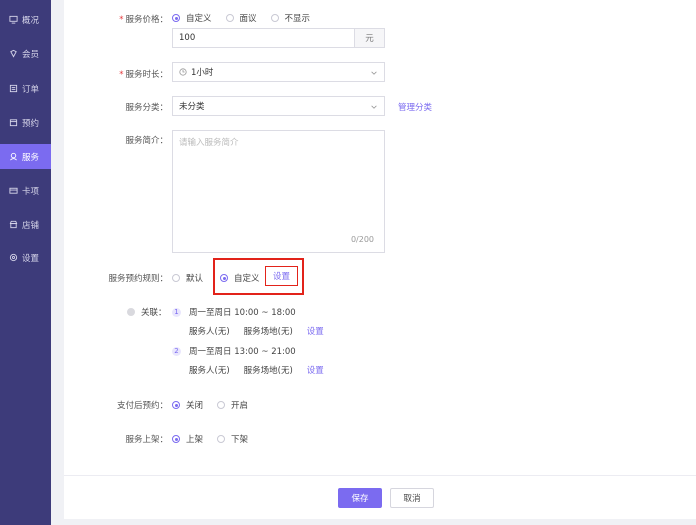 The image size is (696, 525). I want to click on gear-icon, so click(13, 258).